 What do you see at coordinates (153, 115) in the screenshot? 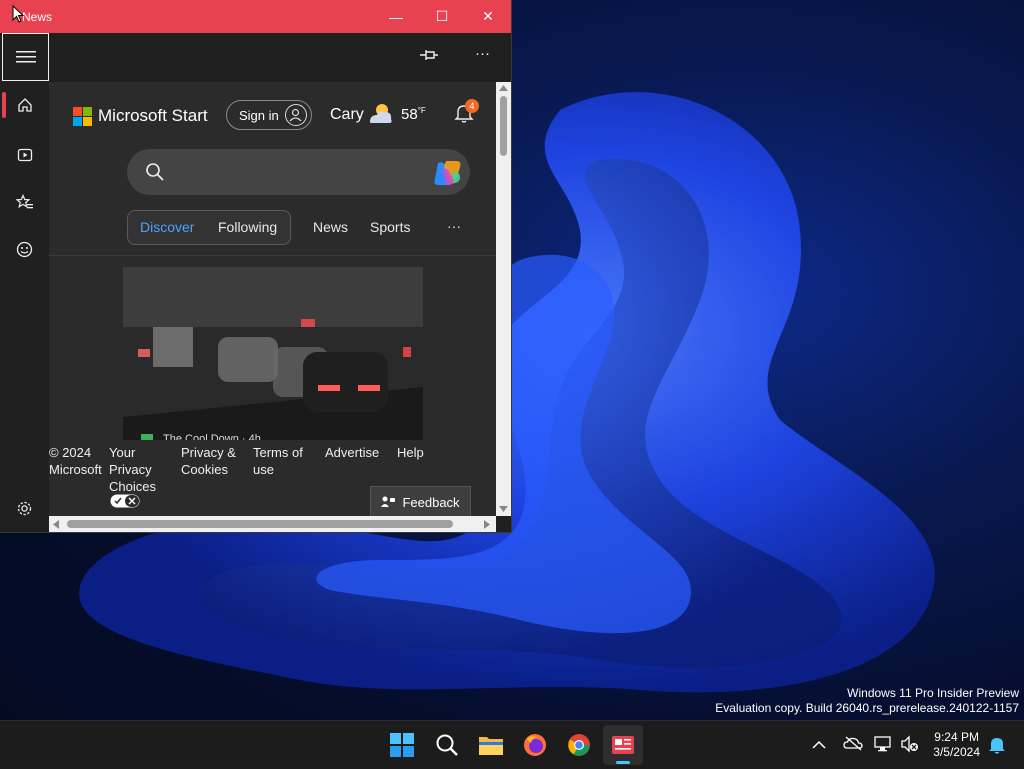
I see `brand-name: Microsoft Start` at bounding box center [153, 115].